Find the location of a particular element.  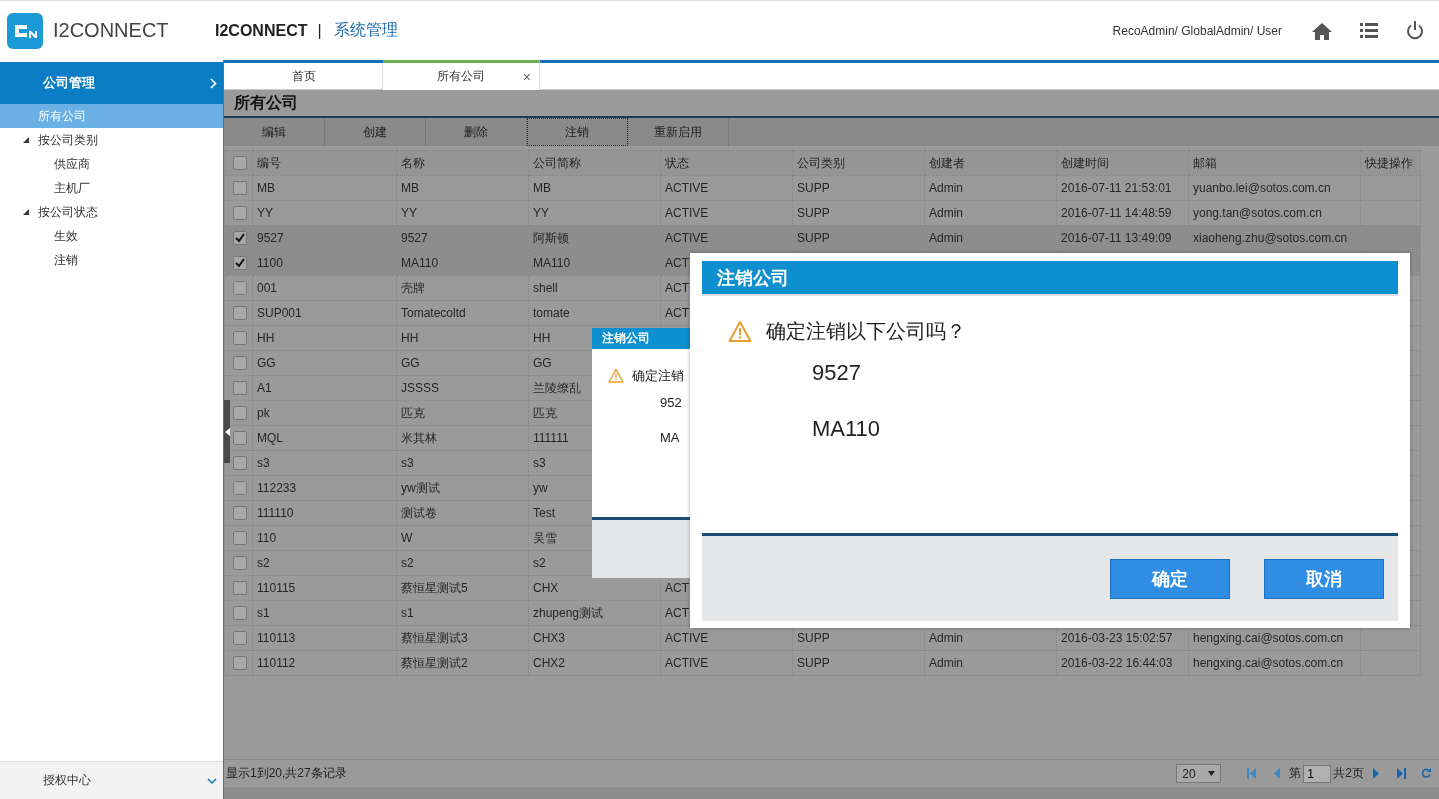

refresh-icon is located at coordinates (1426, 773).